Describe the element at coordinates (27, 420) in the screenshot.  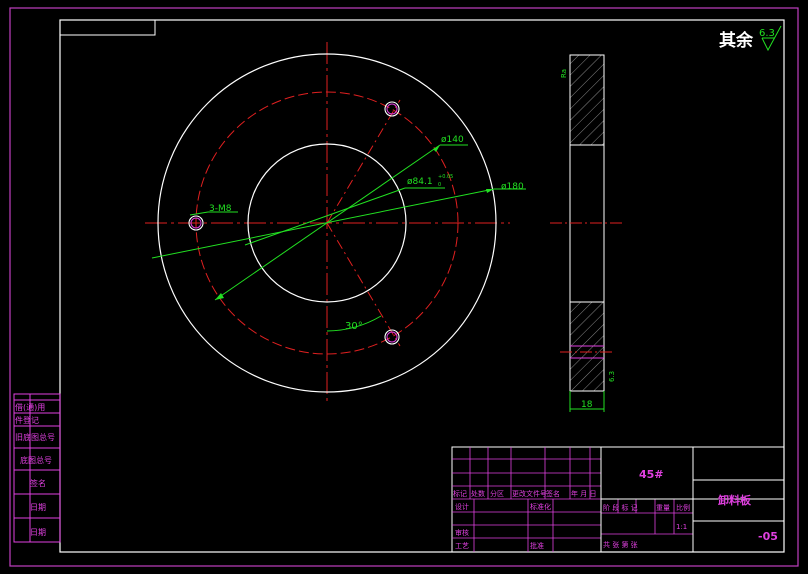
I see `stamp-label-1: 件登记` at that location.